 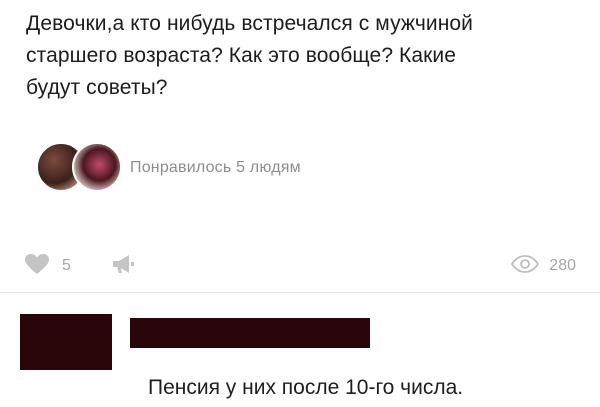 What do you see at coordinates (37, 266) in the screenshot?
I see `heart-icon` at bounding box center [37, 266].